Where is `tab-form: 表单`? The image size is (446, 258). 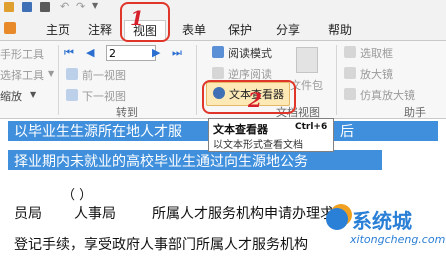 tab-form: 表单 is located at coordinates (194, 30).